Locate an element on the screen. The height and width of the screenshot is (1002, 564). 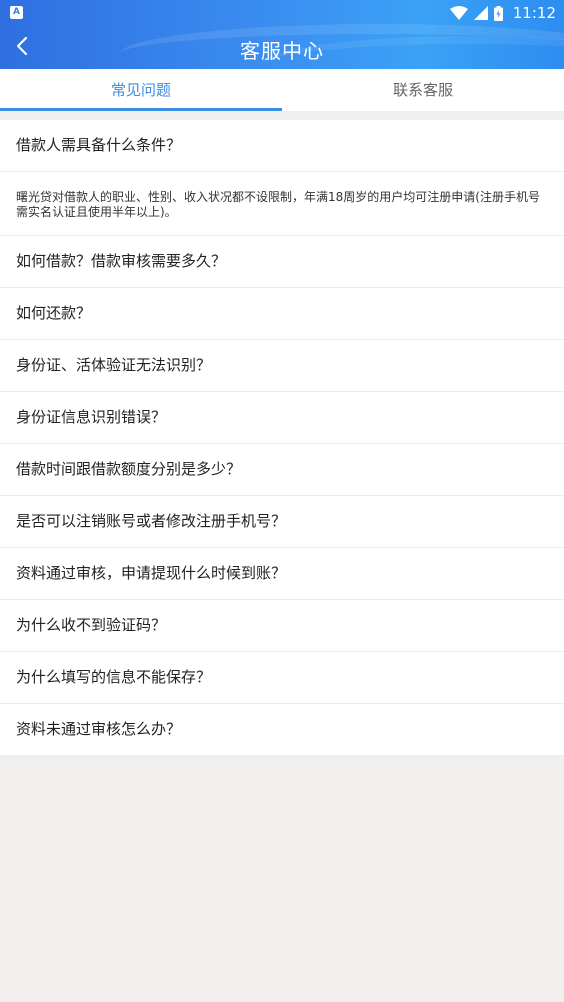
faq-item: 身份证信息识别错误？ is located at coordinates (282, 418).